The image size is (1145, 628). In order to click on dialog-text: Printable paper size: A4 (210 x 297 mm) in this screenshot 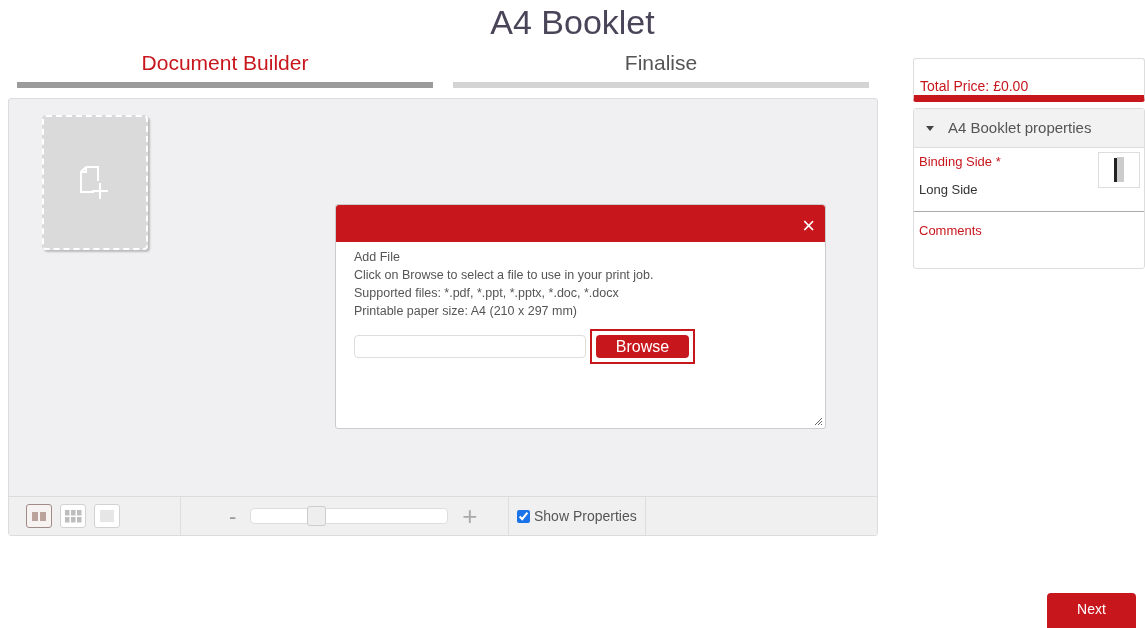, I will do `click(466, 311)`.